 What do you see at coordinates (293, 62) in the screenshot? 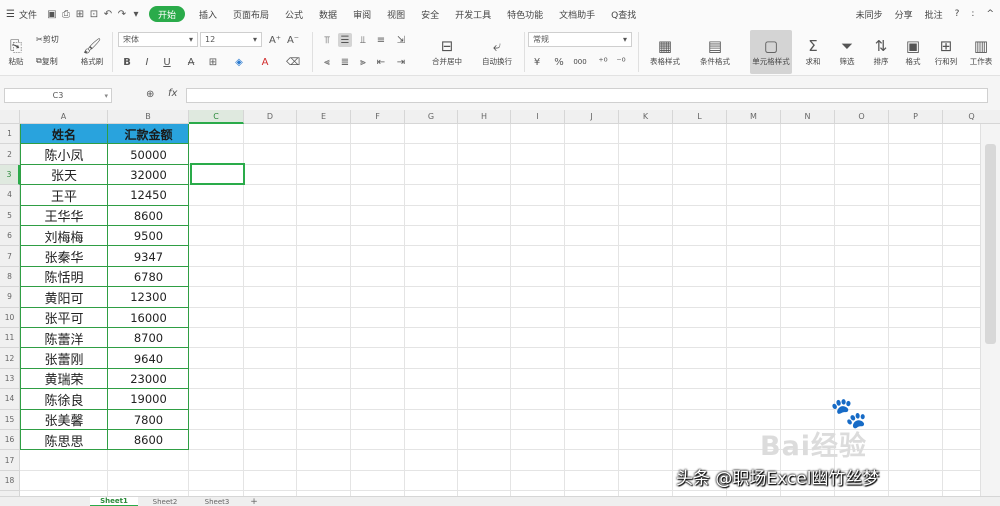
I see `clear-format-icon: ⌫` at bounding box center [293, 62].